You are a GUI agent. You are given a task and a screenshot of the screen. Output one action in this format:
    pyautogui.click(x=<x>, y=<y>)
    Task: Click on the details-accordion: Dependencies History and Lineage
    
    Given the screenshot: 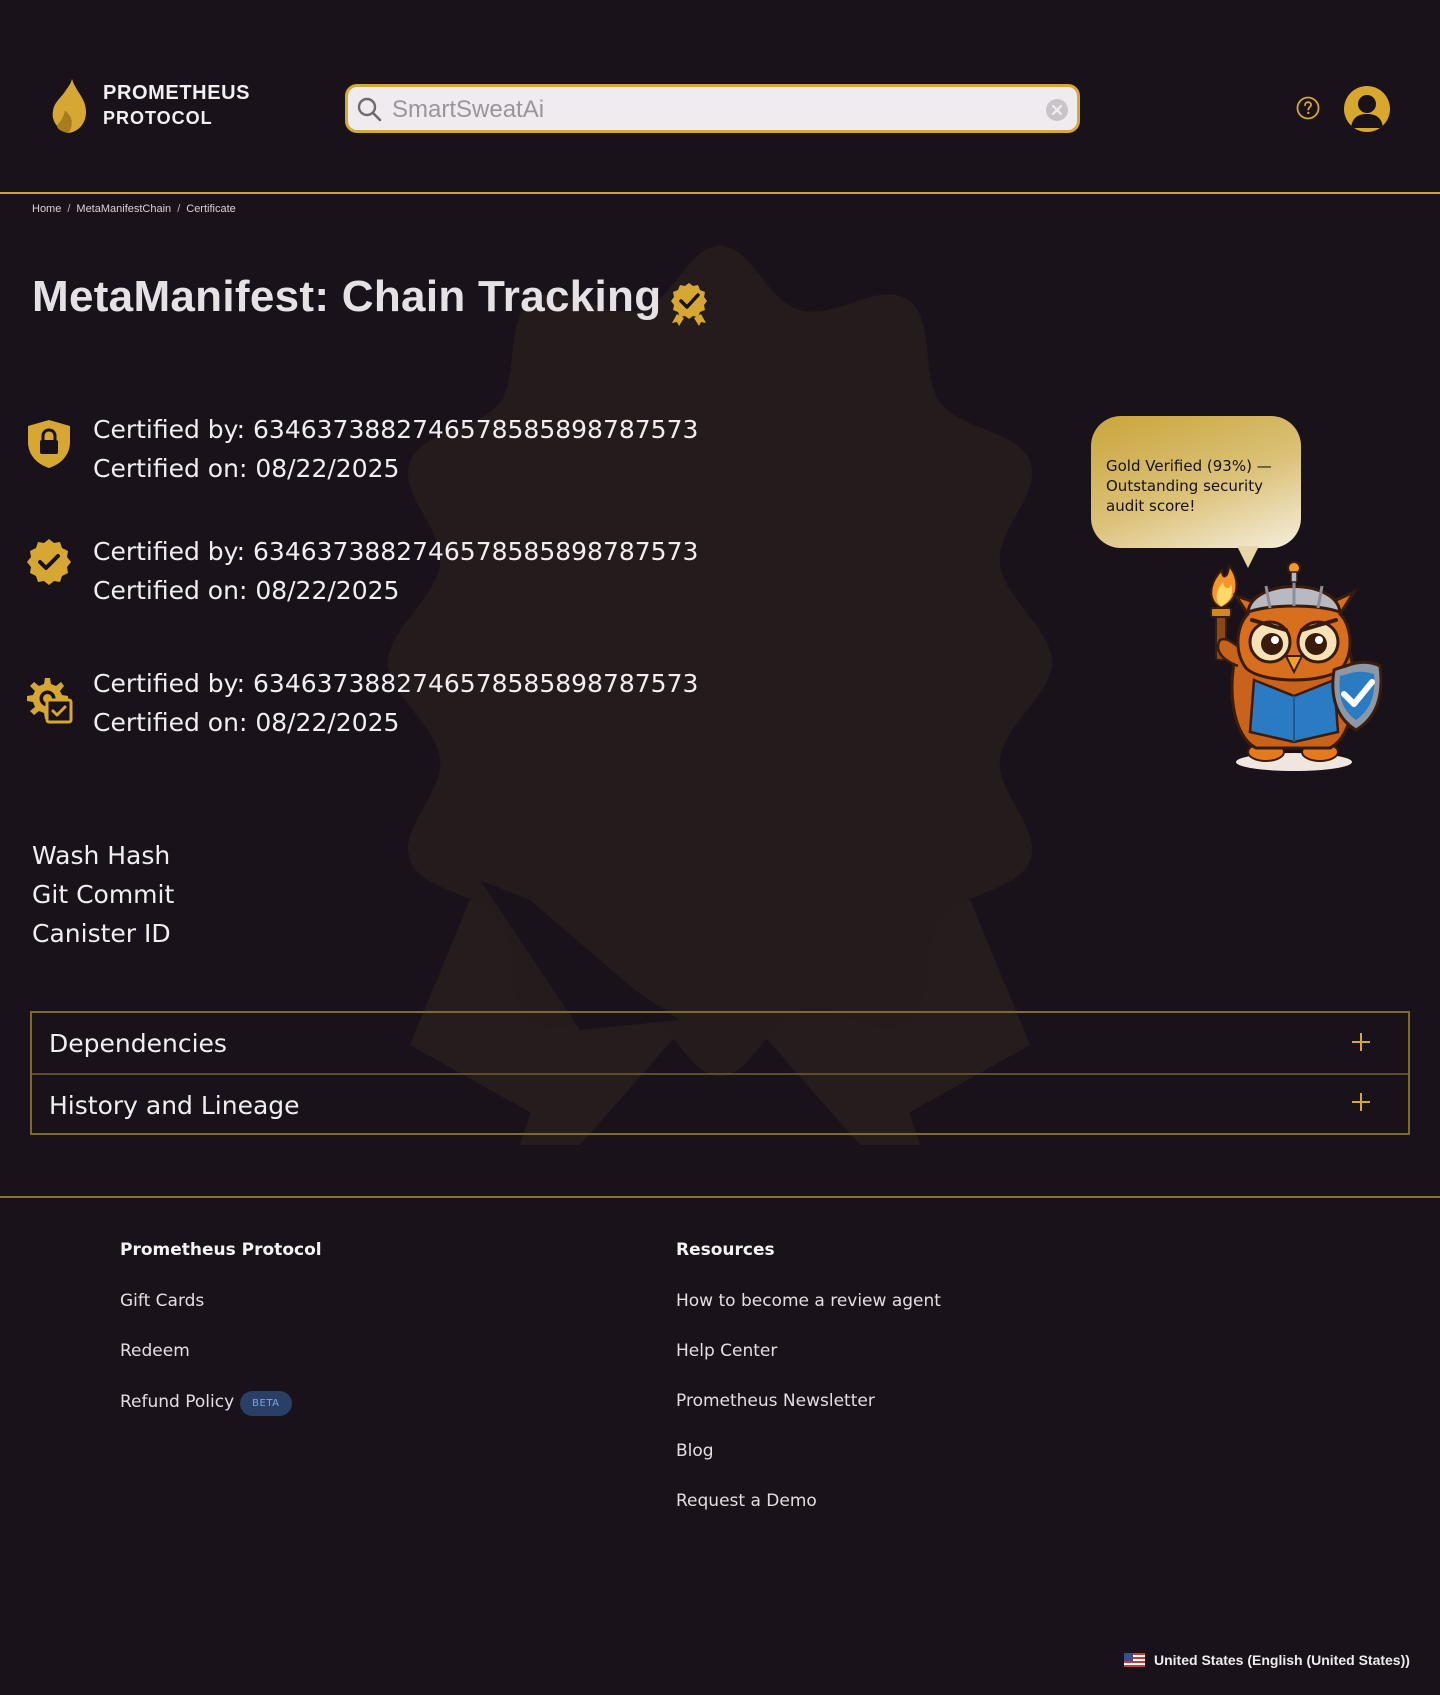 What is the action you would take?
    pyautogui.click(x=720, y=1073)
    